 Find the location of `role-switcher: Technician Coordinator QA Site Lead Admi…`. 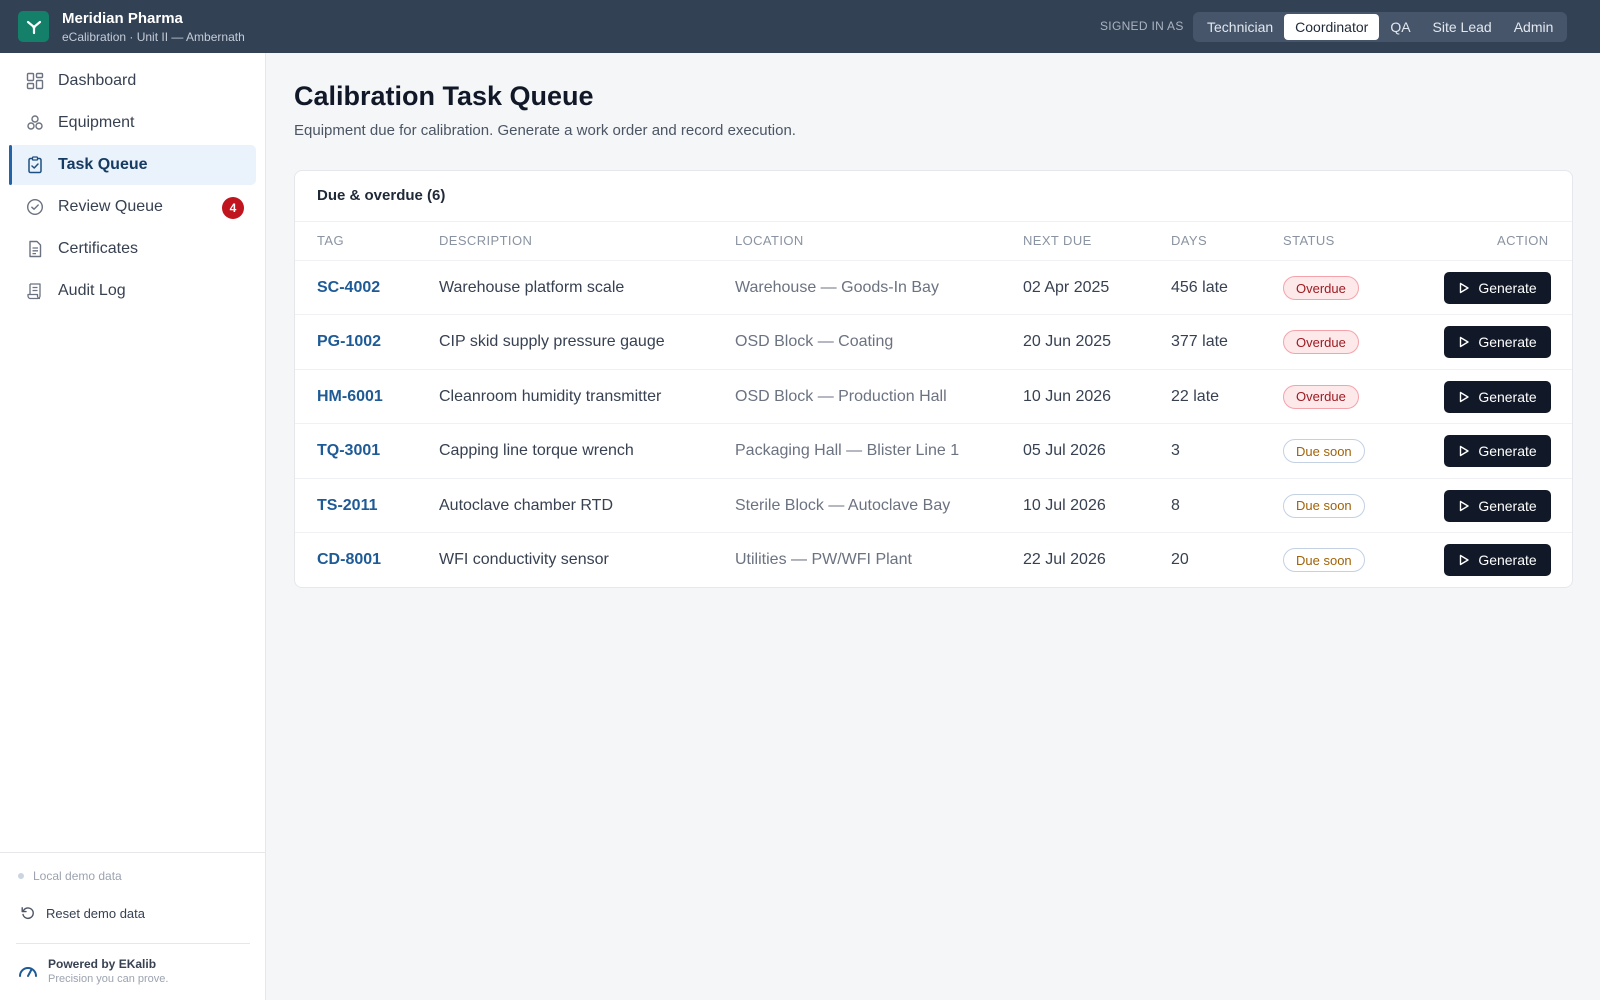

role-switcher: Technician Coordinator QA Site Lead Admi… is located at coordinates (1380, 27).